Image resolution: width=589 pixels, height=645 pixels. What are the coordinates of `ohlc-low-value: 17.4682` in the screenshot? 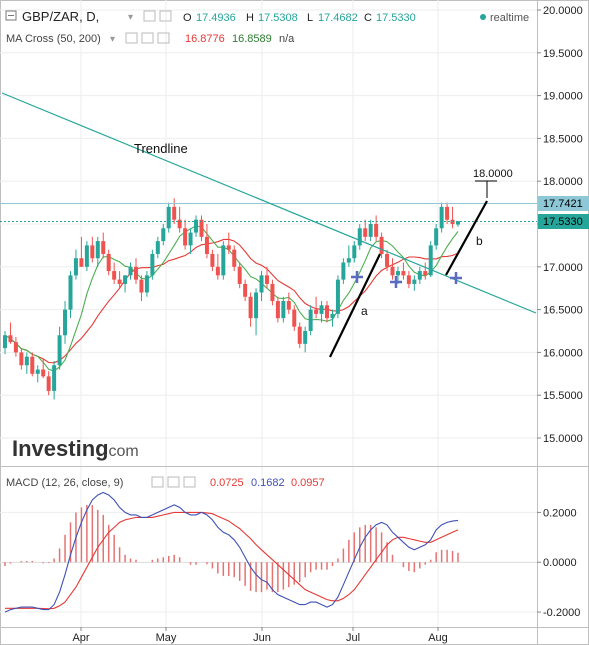 It's located at (338, 18).